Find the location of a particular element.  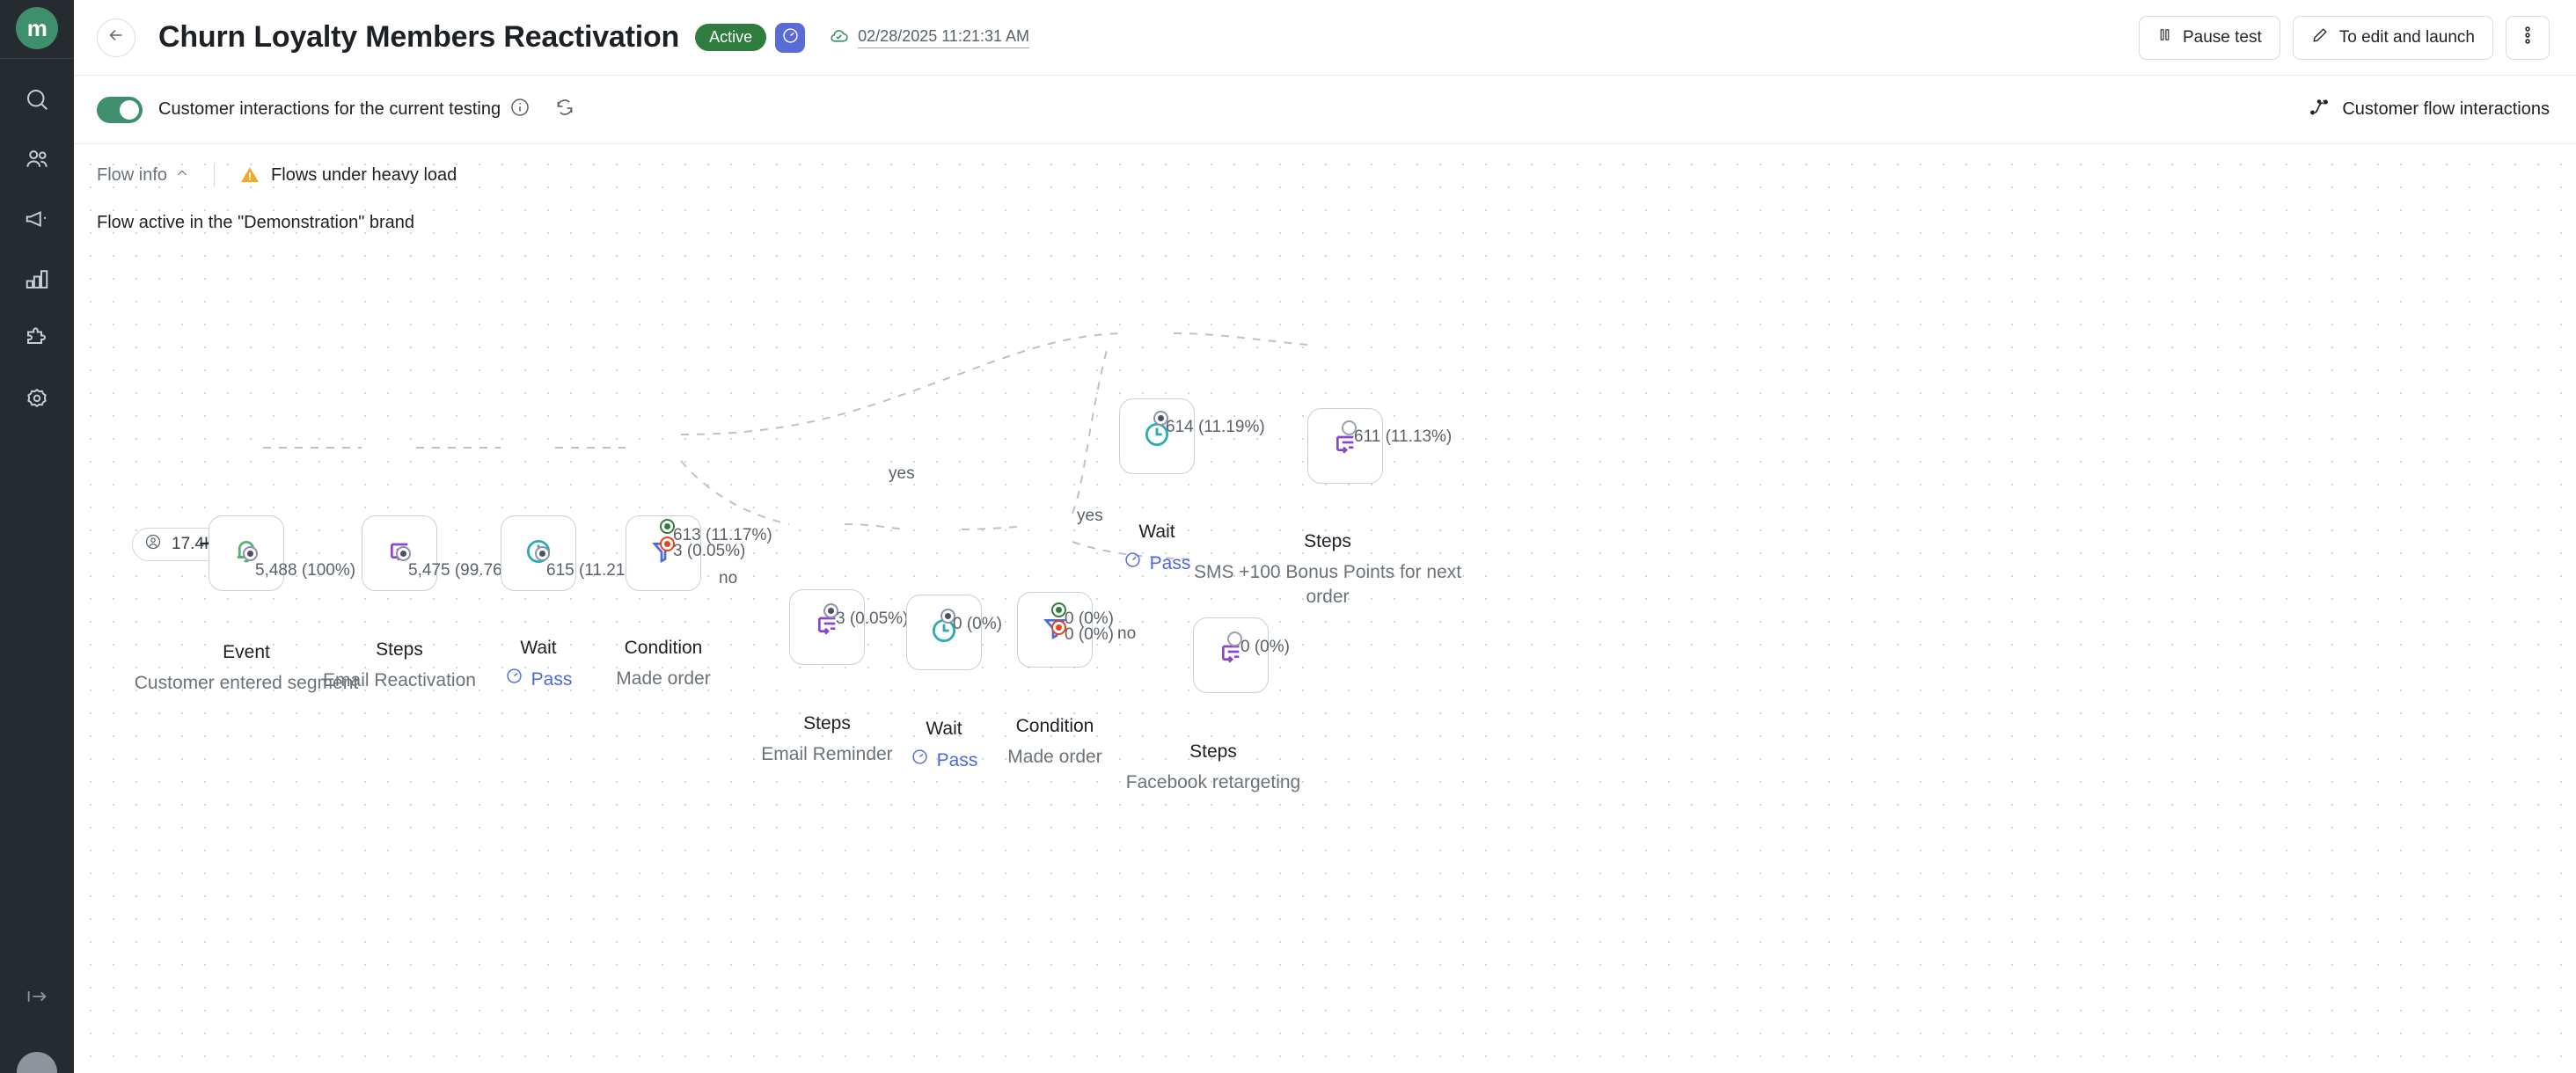

gear-icon is located at coordinates (37, 401).